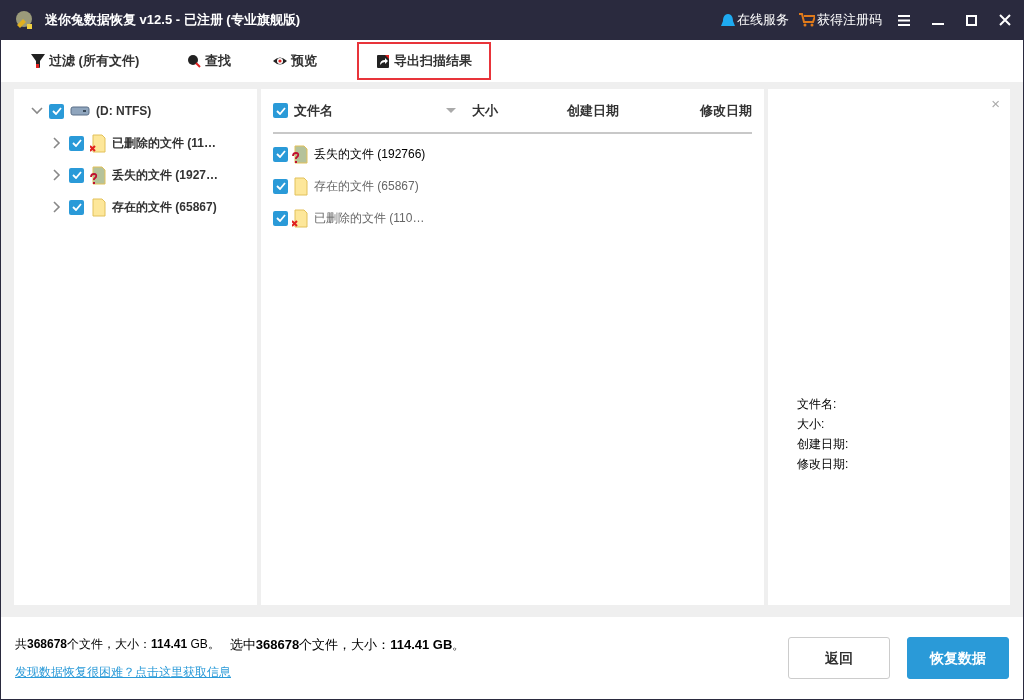  I want to click on column-header: 修改日期, so click(726, 110).